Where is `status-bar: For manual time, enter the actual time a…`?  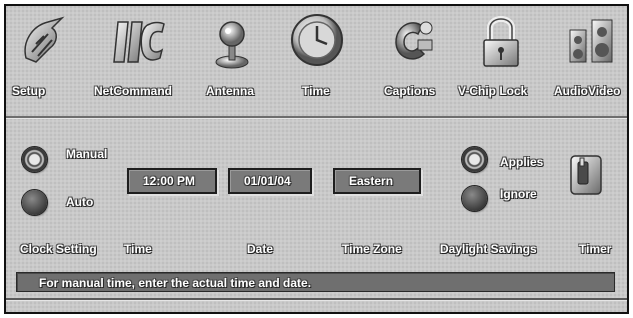 status-bar: For manual time, enter the actual time a… is located at coordinates (315, 282).